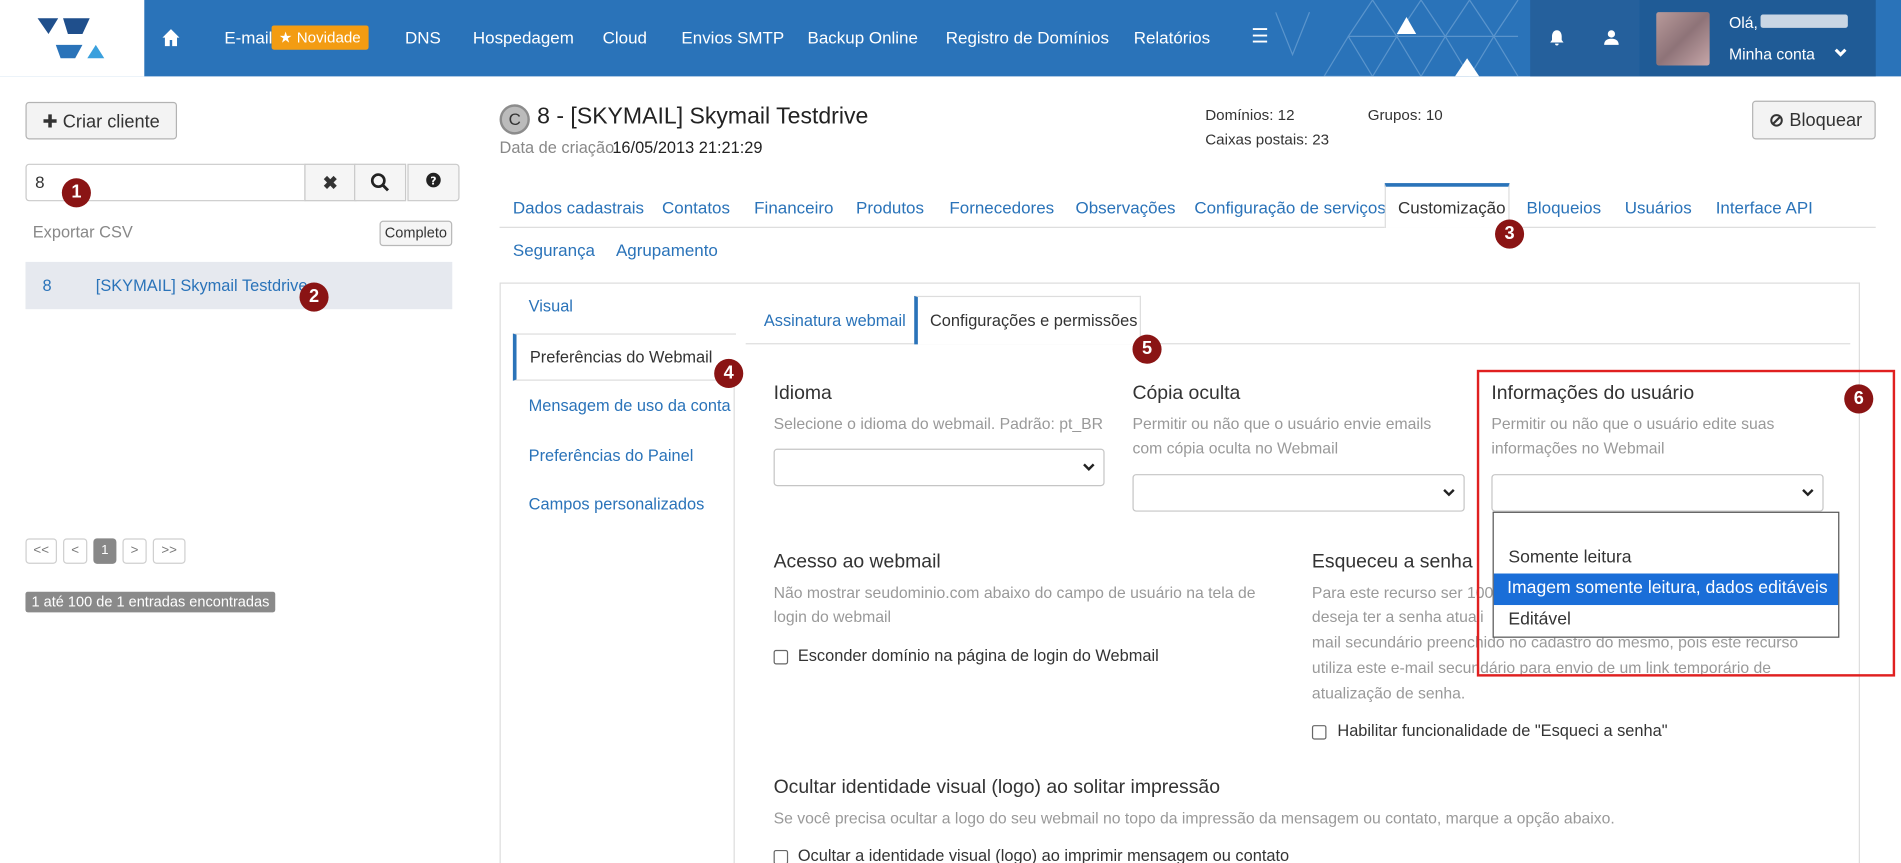 The image size is (1901, 863). Describe the element at coordinates (1777, 120) in the screenshot. I see `ban-icon: ⊘` at that location.